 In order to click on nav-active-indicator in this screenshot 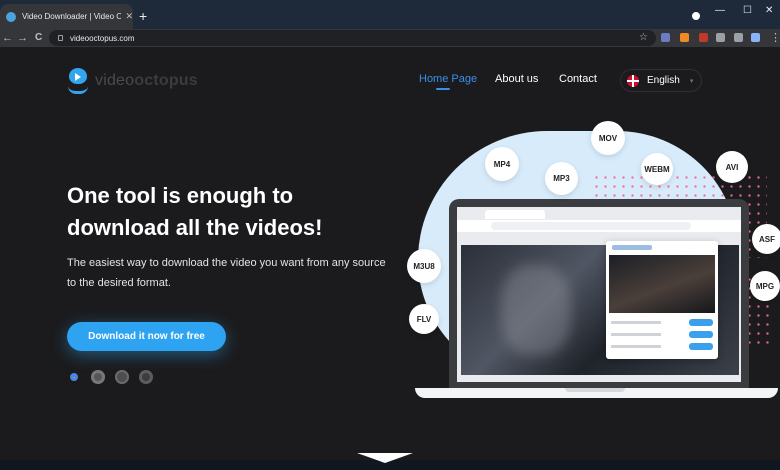, I will do `click(443, 89)`.